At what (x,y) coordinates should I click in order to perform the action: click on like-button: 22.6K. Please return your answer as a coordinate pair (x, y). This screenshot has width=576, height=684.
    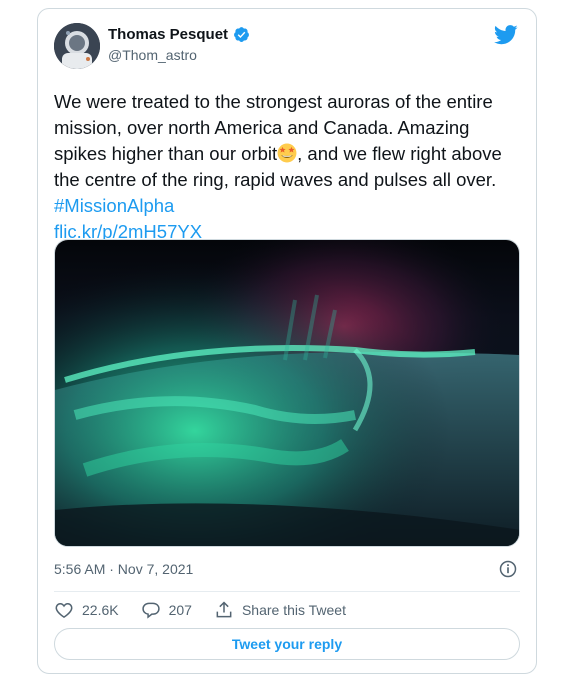
    Looking at the image, I should click on (86, 610).